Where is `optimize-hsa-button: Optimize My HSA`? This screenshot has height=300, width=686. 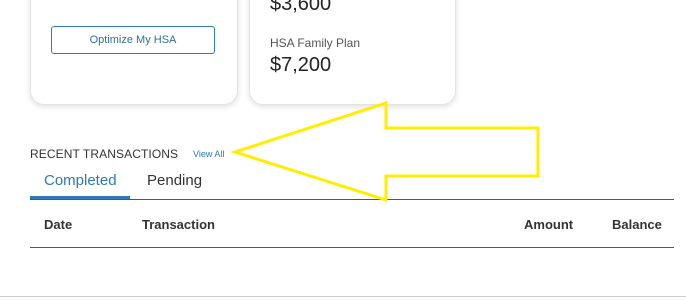
optimize-hsa-button: Optimize My HSA is located at coordinates (133, 40).